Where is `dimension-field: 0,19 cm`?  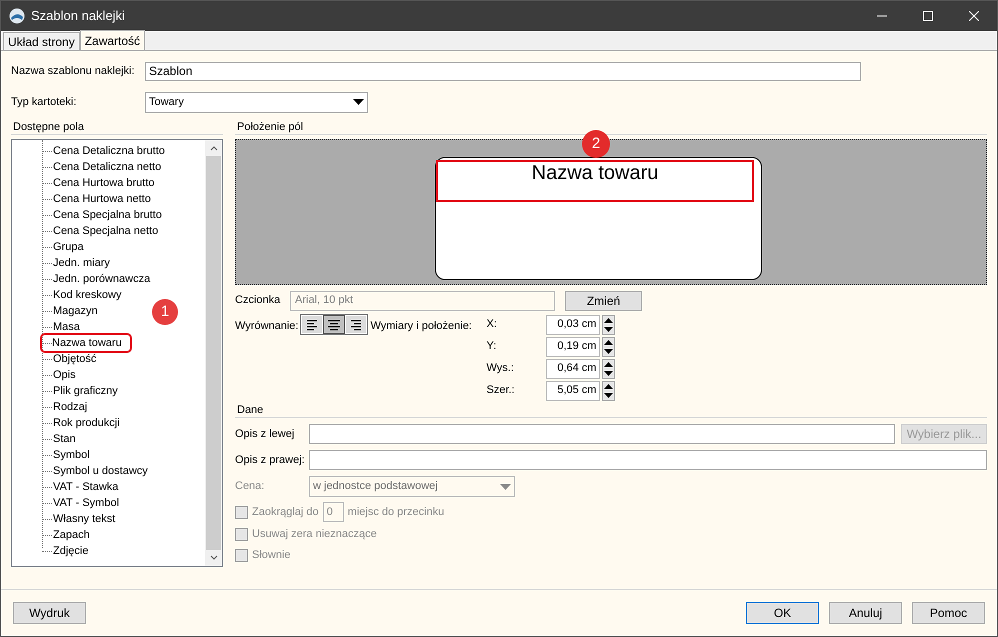
dimension-field: 0,19 cm is located at coordinates (573, 346).